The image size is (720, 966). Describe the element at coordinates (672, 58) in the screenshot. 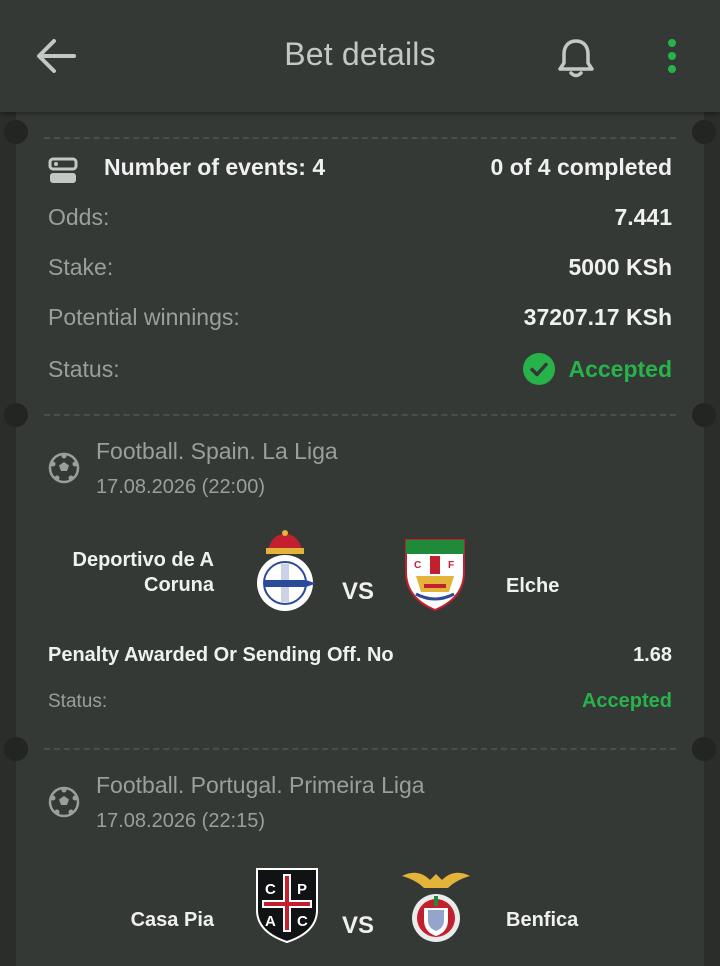

I see `kebab-menu-icon` at that location.